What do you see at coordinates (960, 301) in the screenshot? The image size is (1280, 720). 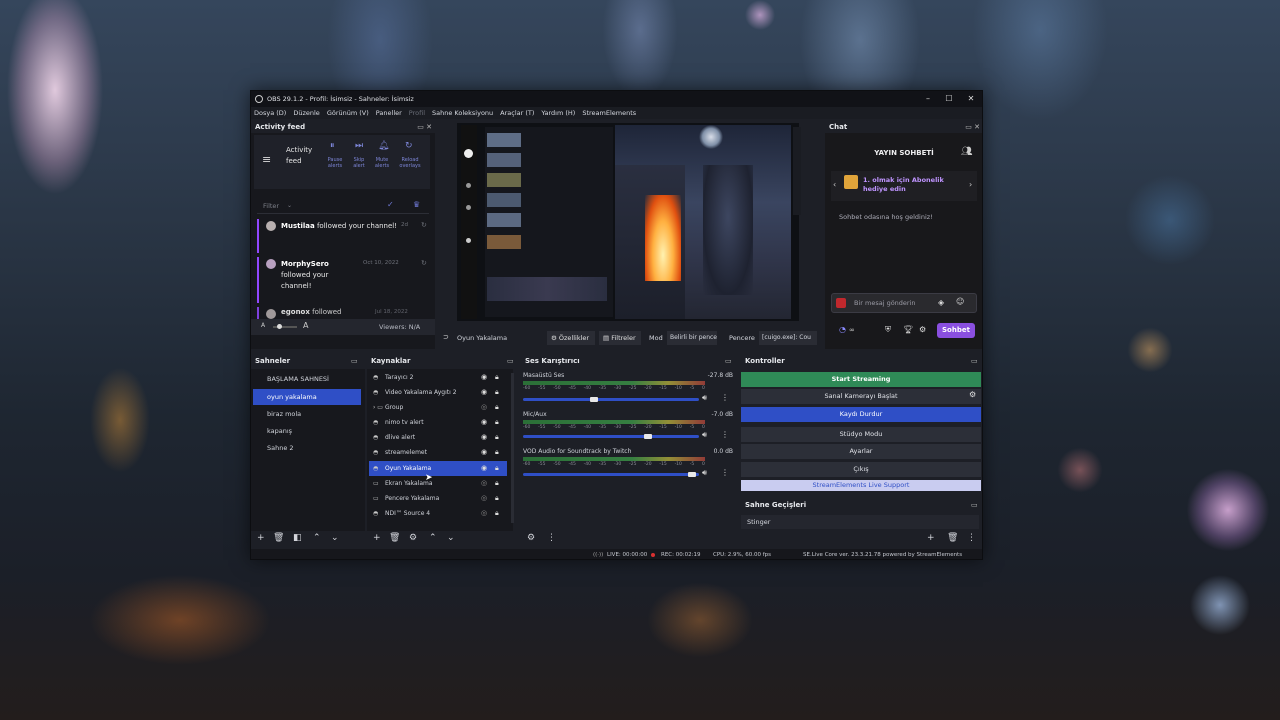 I see `emote-icon: ☺` at bounding box center [960, 301].